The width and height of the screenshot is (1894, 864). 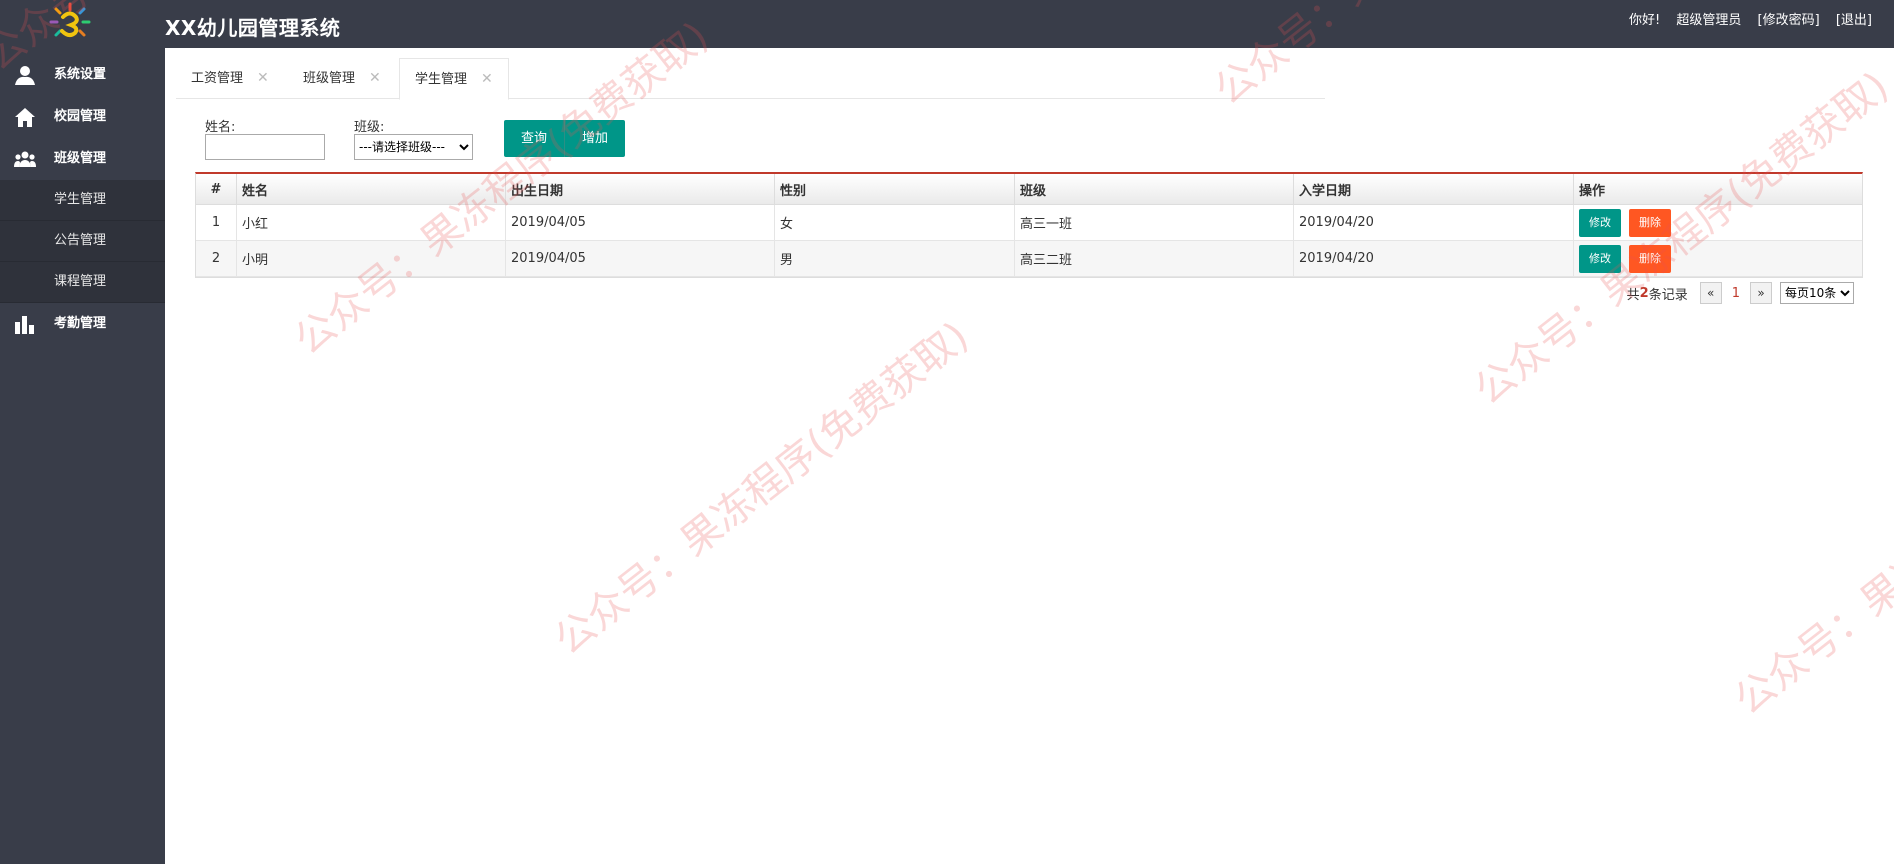 What do you see at coordinates (217, 78) in the screenshot?
I see `tab-label: 工资管理` at bounding box center [217, 78].